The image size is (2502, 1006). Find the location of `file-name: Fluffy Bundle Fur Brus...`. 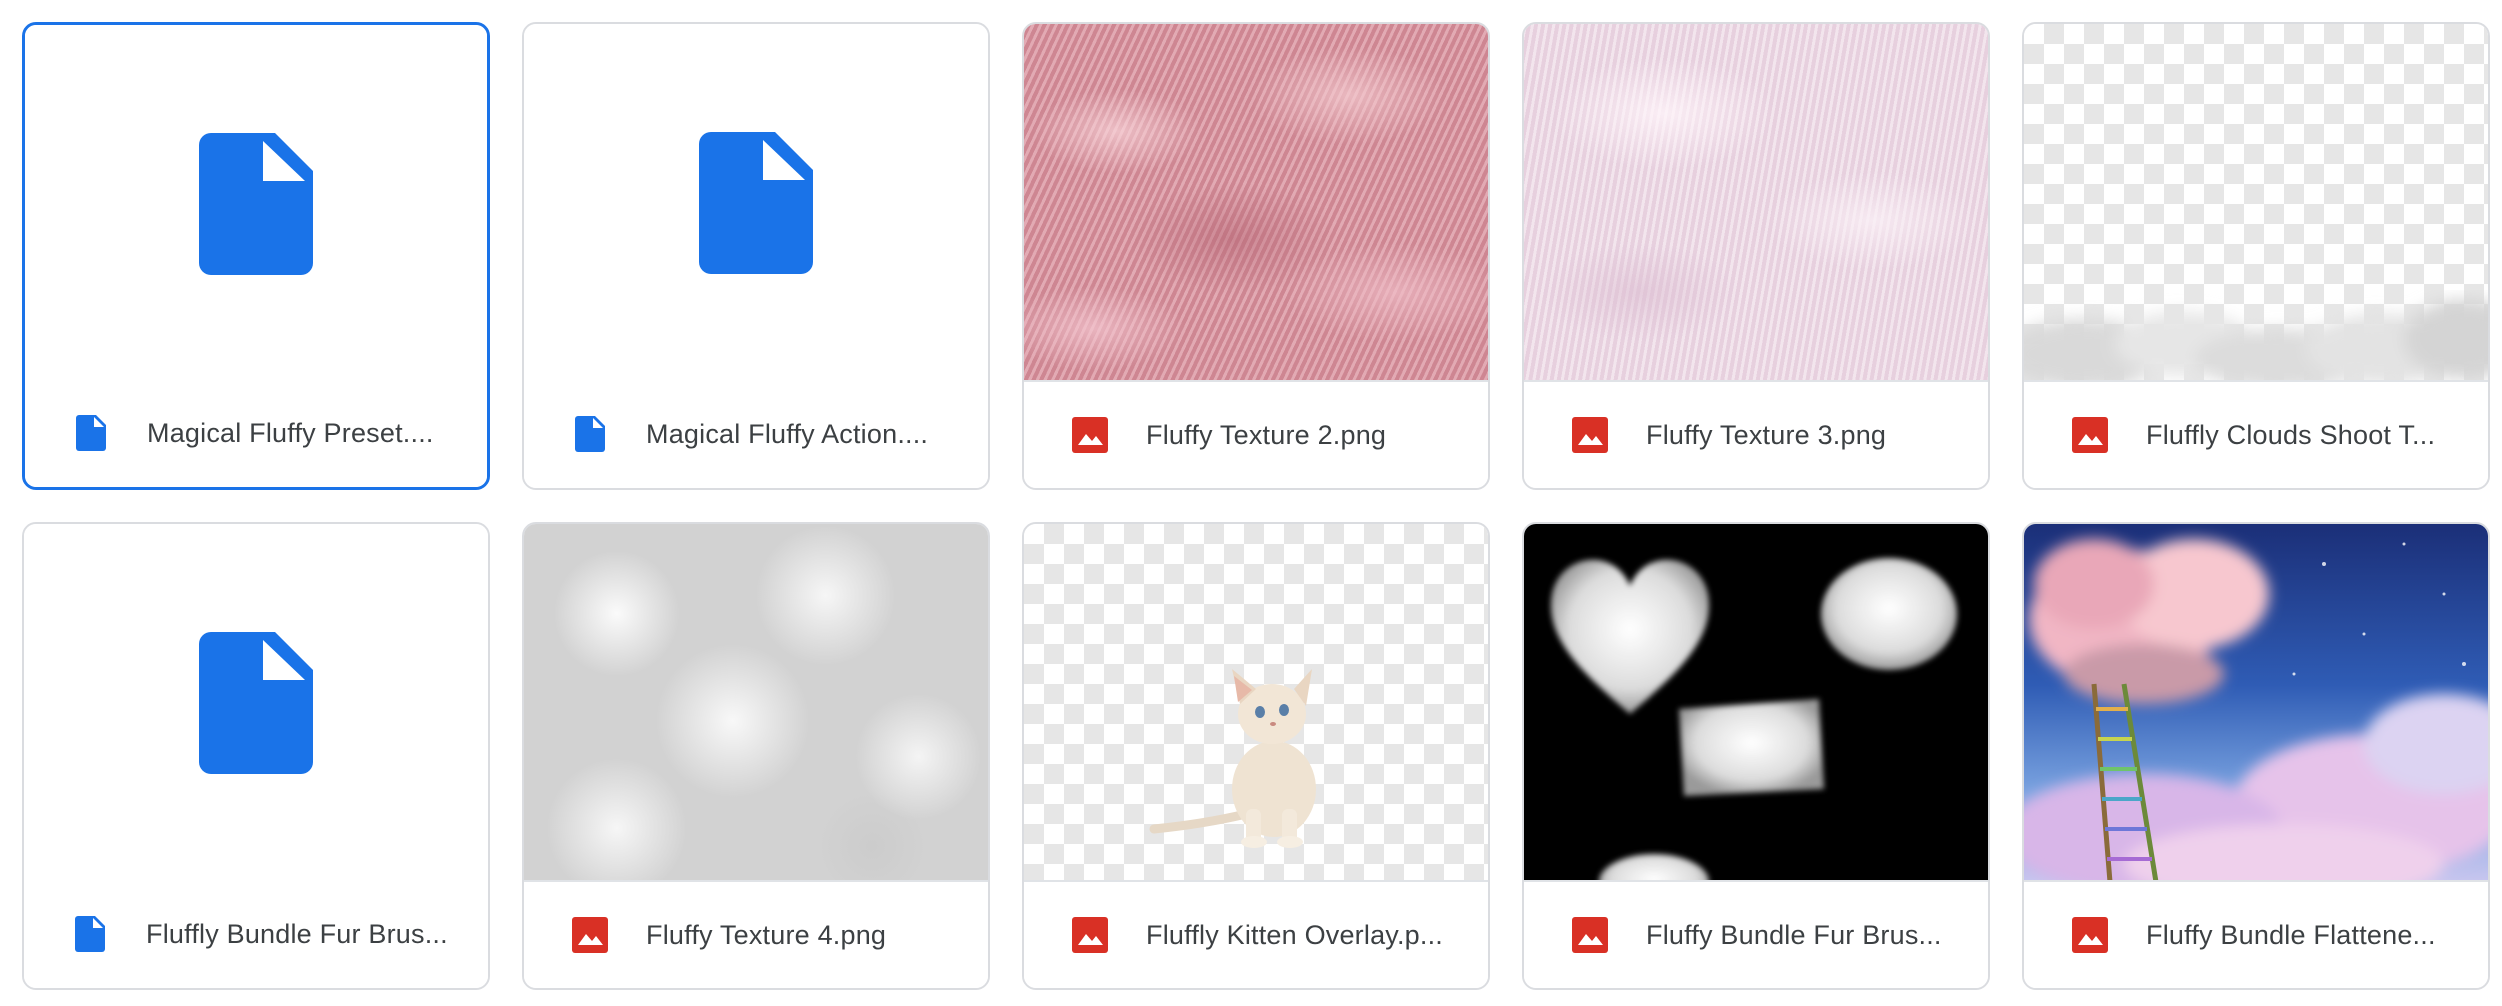

file-name: Fluffy Bundle Fur Brus... is located at coordinates (1794, 934).